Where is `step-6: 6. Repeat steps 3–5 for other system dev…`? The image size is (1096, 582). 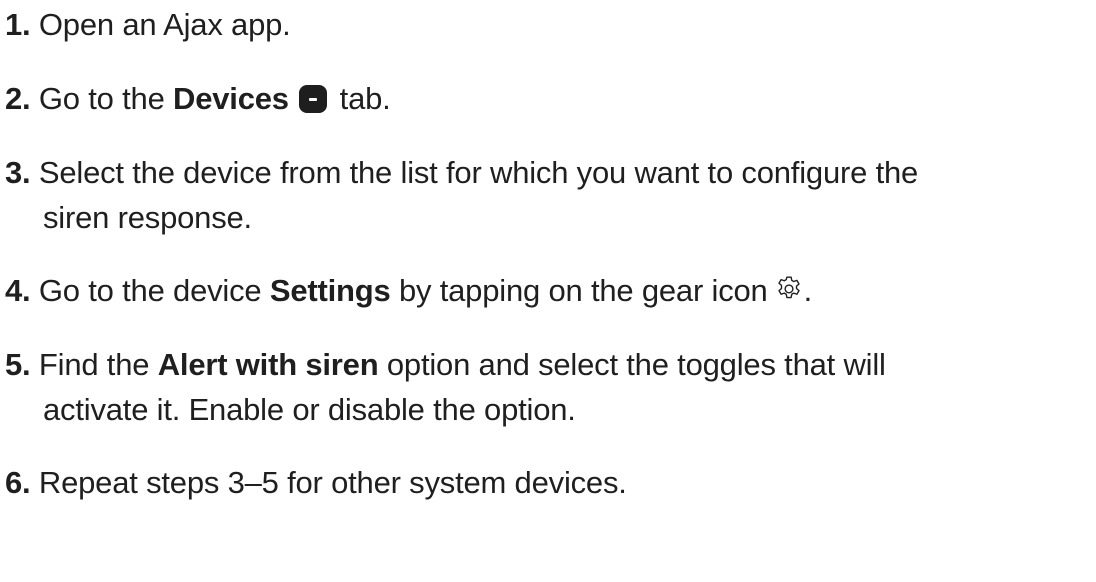 step-6: 6. Repeat steps 3–5 for other system dev… is located at coordinates (547, 482).